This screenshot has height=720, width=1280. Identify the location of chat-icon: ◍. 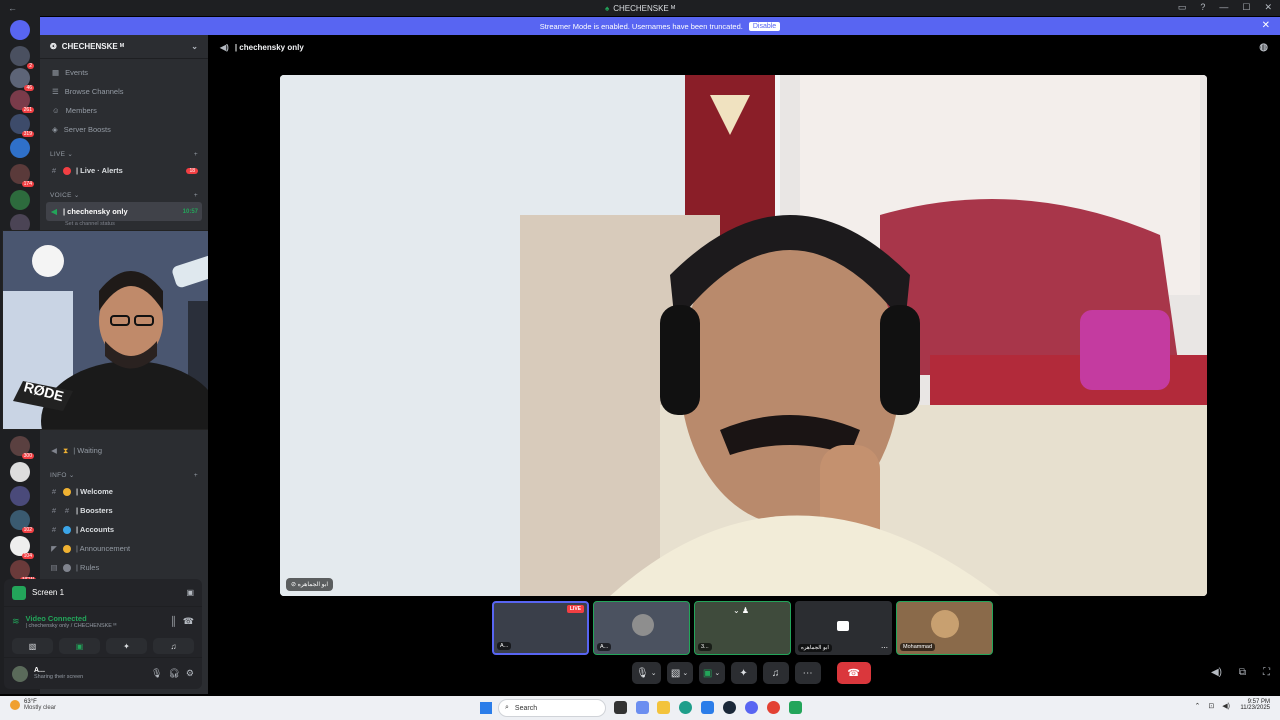
(1263, 47).